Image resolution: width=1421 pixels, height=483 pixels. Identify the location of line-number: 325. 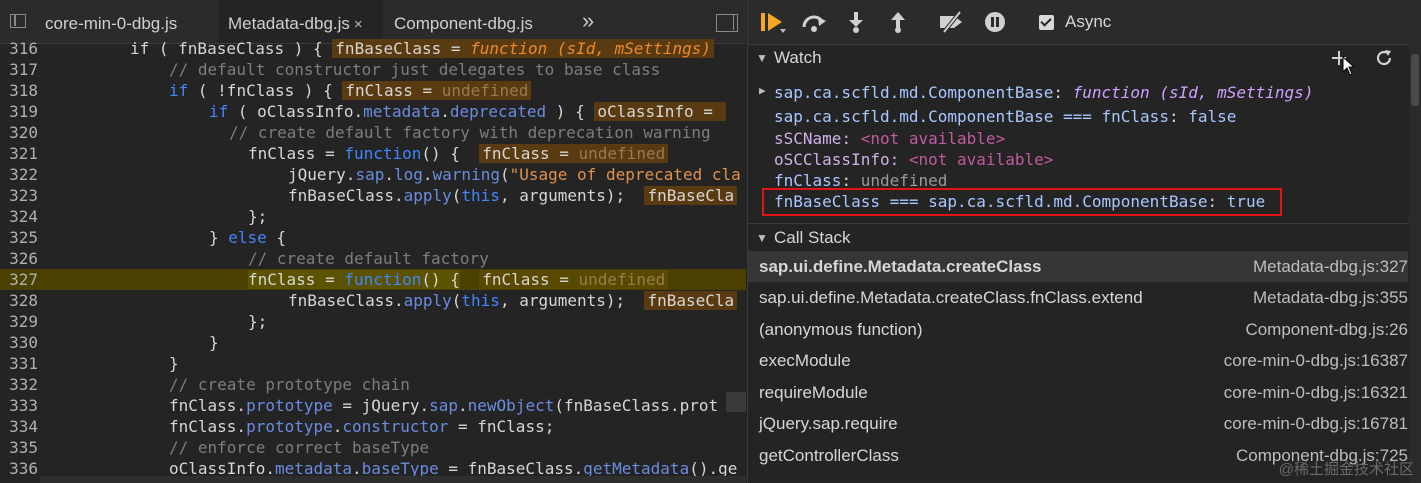
(23, 237).